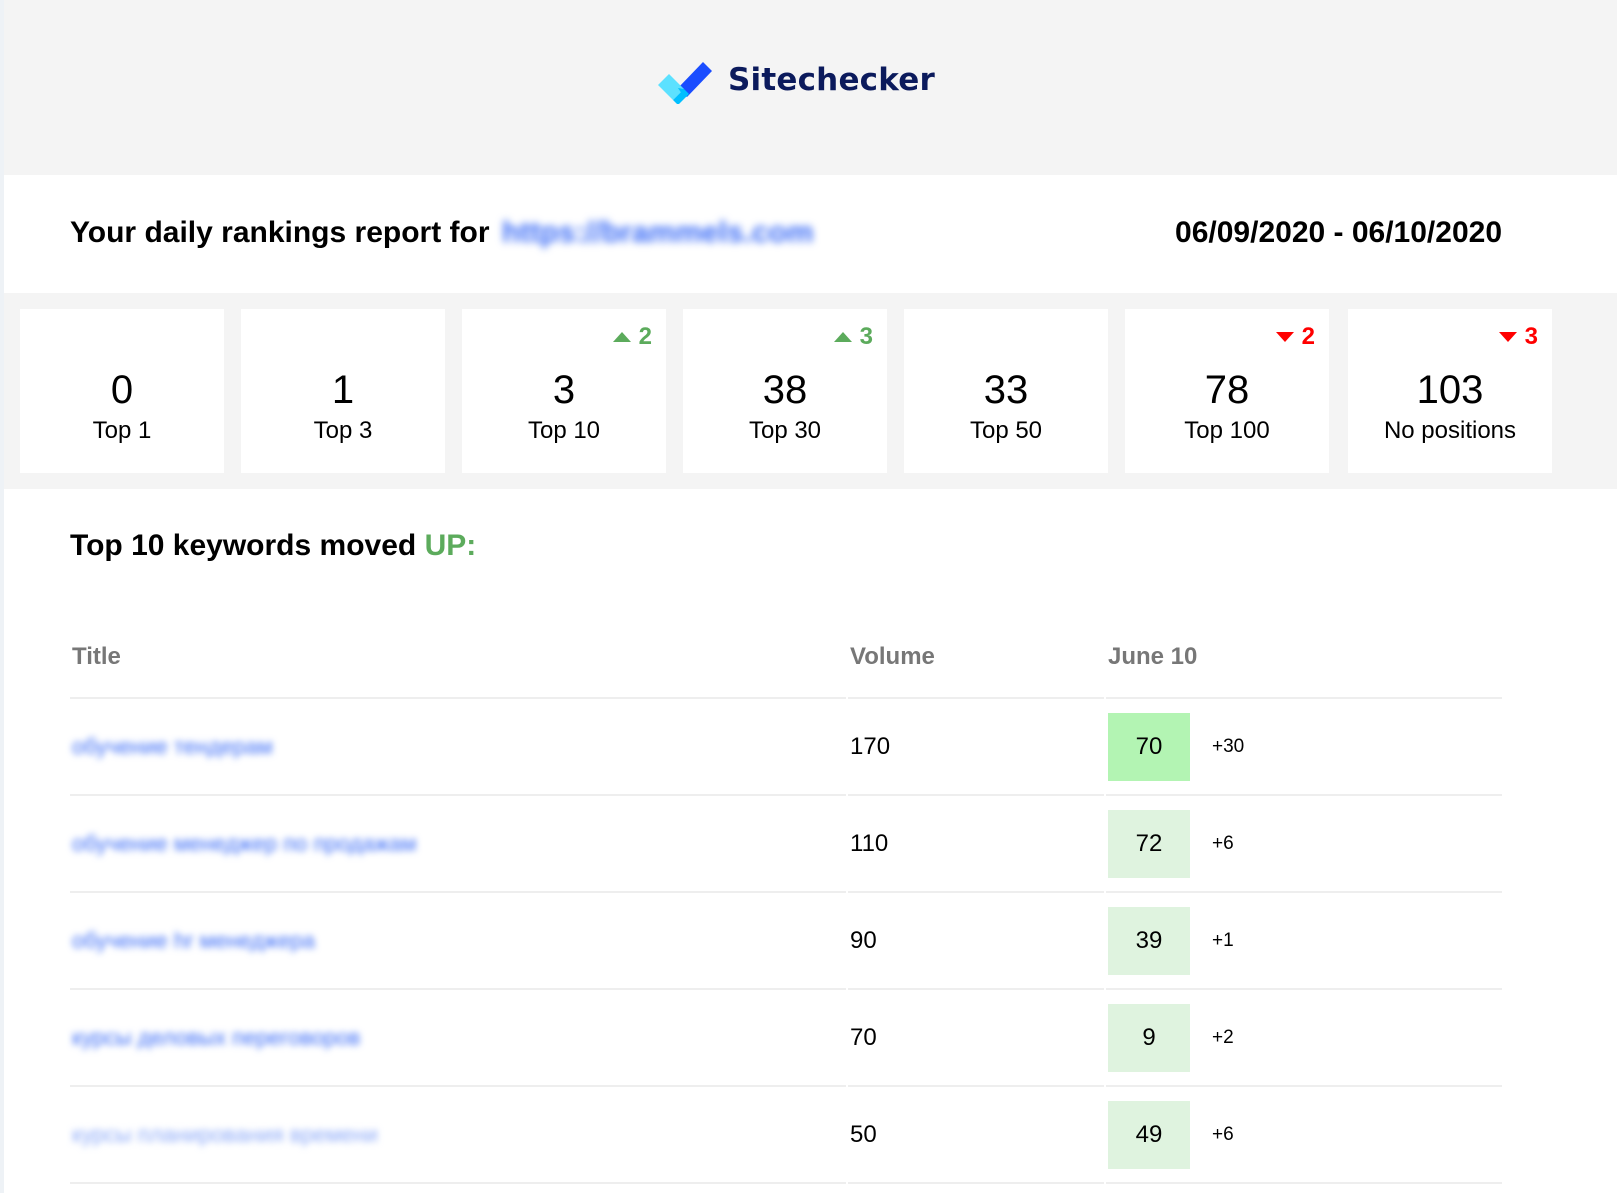 Image resolution: width=1617 pixels, height=1193 pixels. Describe the element at coordinates (976, 747) in the screenshot. I see `volume-cell: 170` at that location.